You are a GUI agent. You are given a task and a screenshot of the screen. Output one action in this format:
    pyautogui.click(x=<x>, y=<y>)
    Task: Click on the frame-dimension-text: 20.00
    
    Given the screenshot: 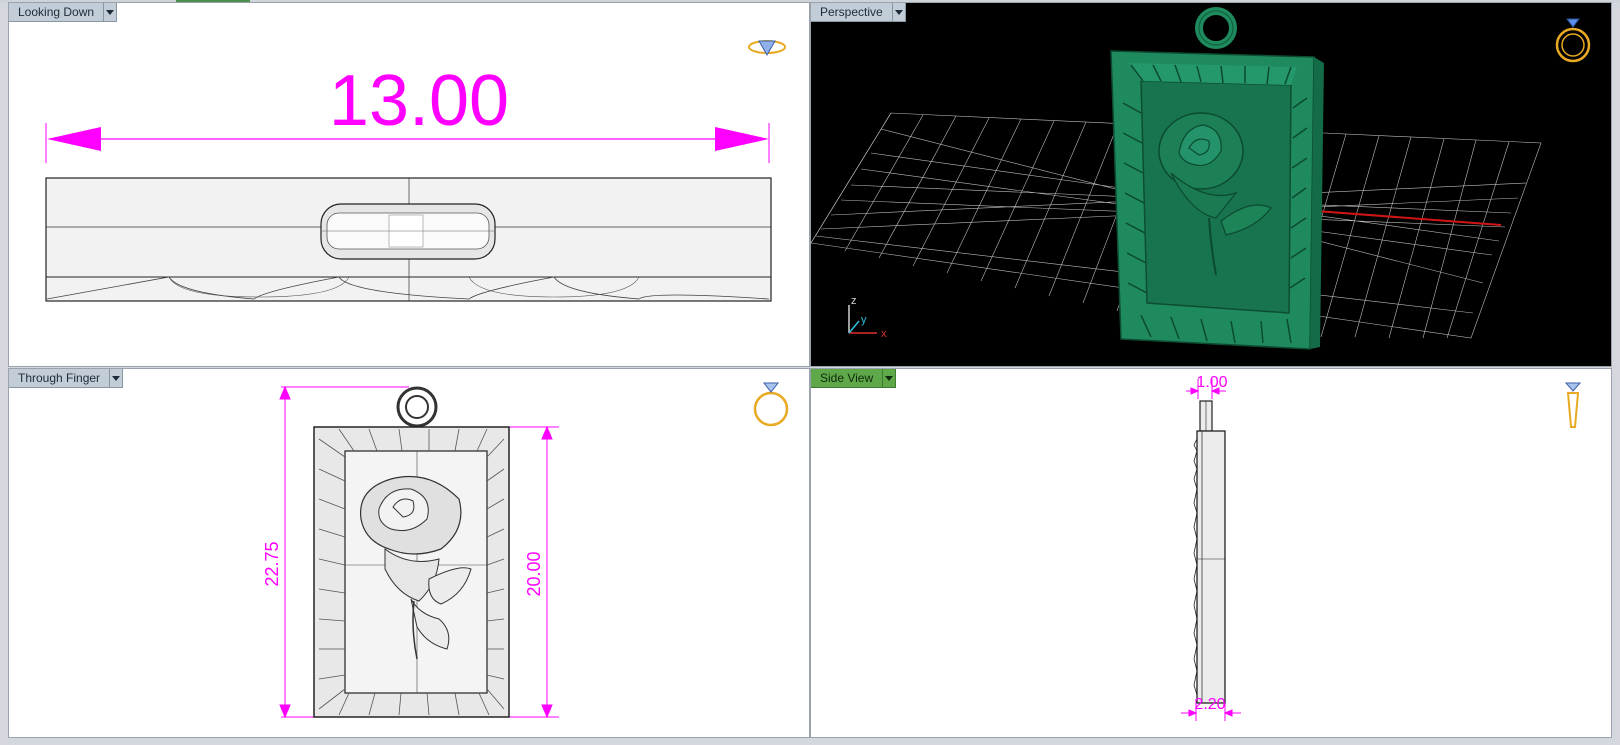 What is the action you would take?
    pyautogui.click(x=534, y=573)
    